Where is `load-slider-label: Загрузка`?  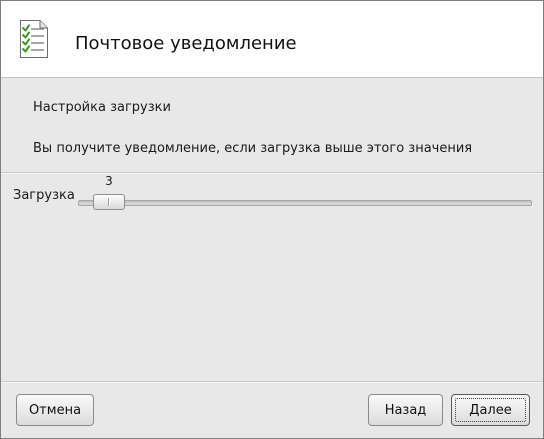 load-slider-label: Загрузка is located at coordinates (44, 195).